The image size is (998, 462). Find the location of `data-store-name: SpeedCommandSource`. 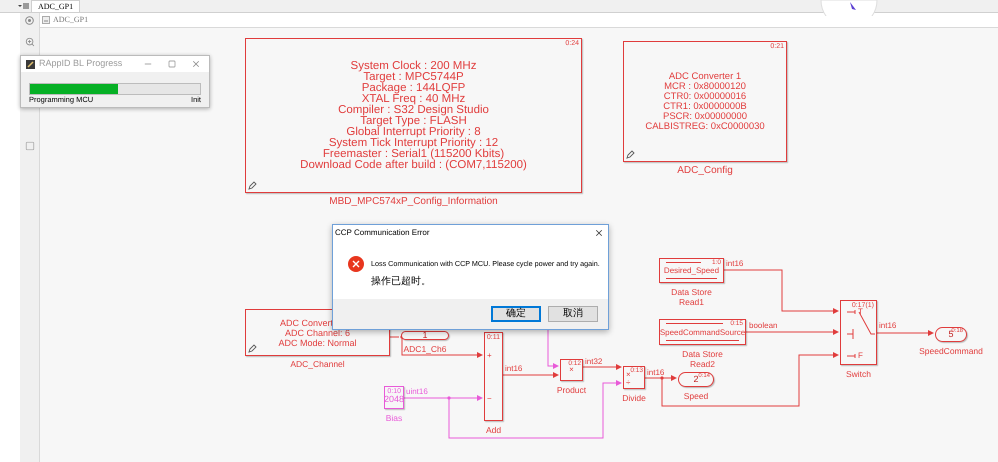

data-store-name: SpeedCommandSource is located at coordinates (703, 332).